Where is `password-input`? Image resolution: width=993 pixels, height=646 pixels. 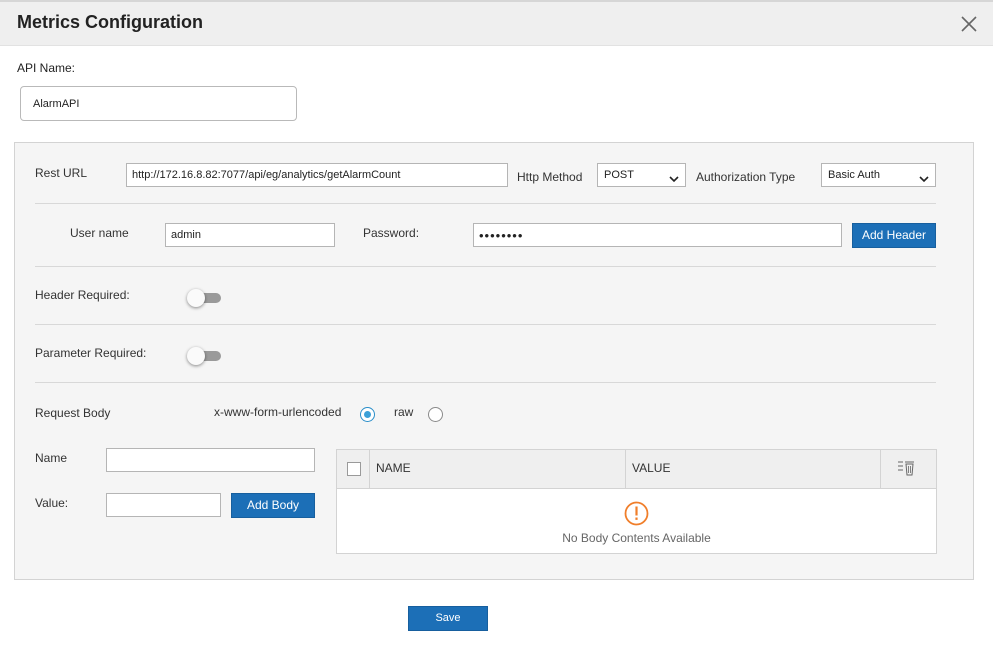
password-input is located at coordinates (657, 235).